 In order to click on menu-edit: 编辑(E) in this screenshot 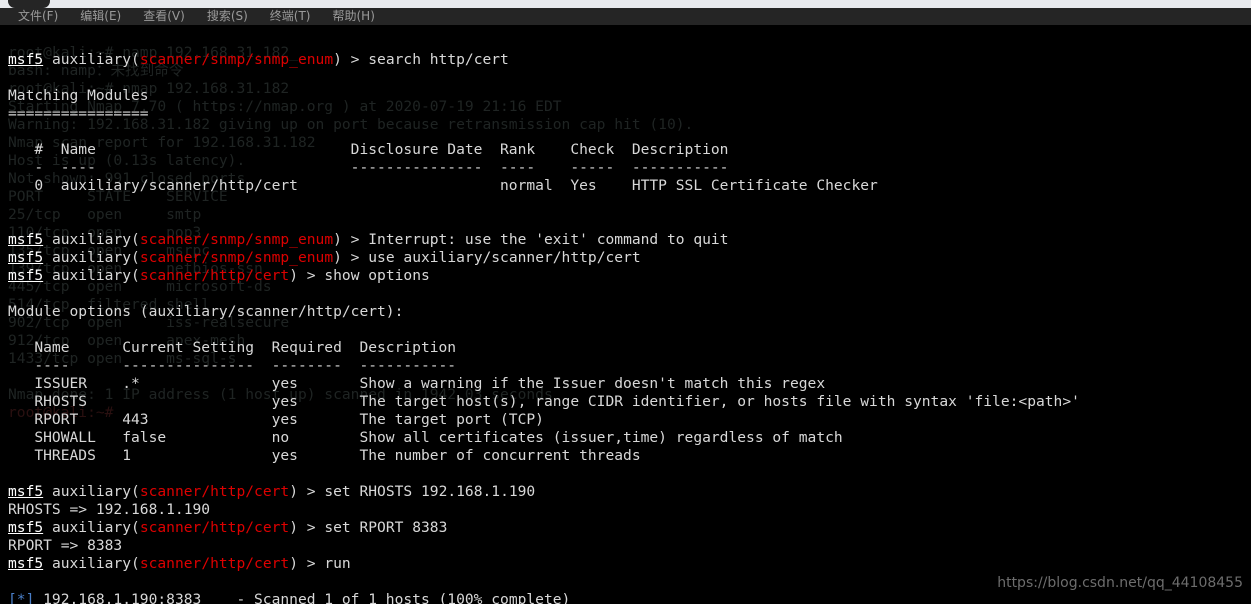, I will do `click(100, 16)`.